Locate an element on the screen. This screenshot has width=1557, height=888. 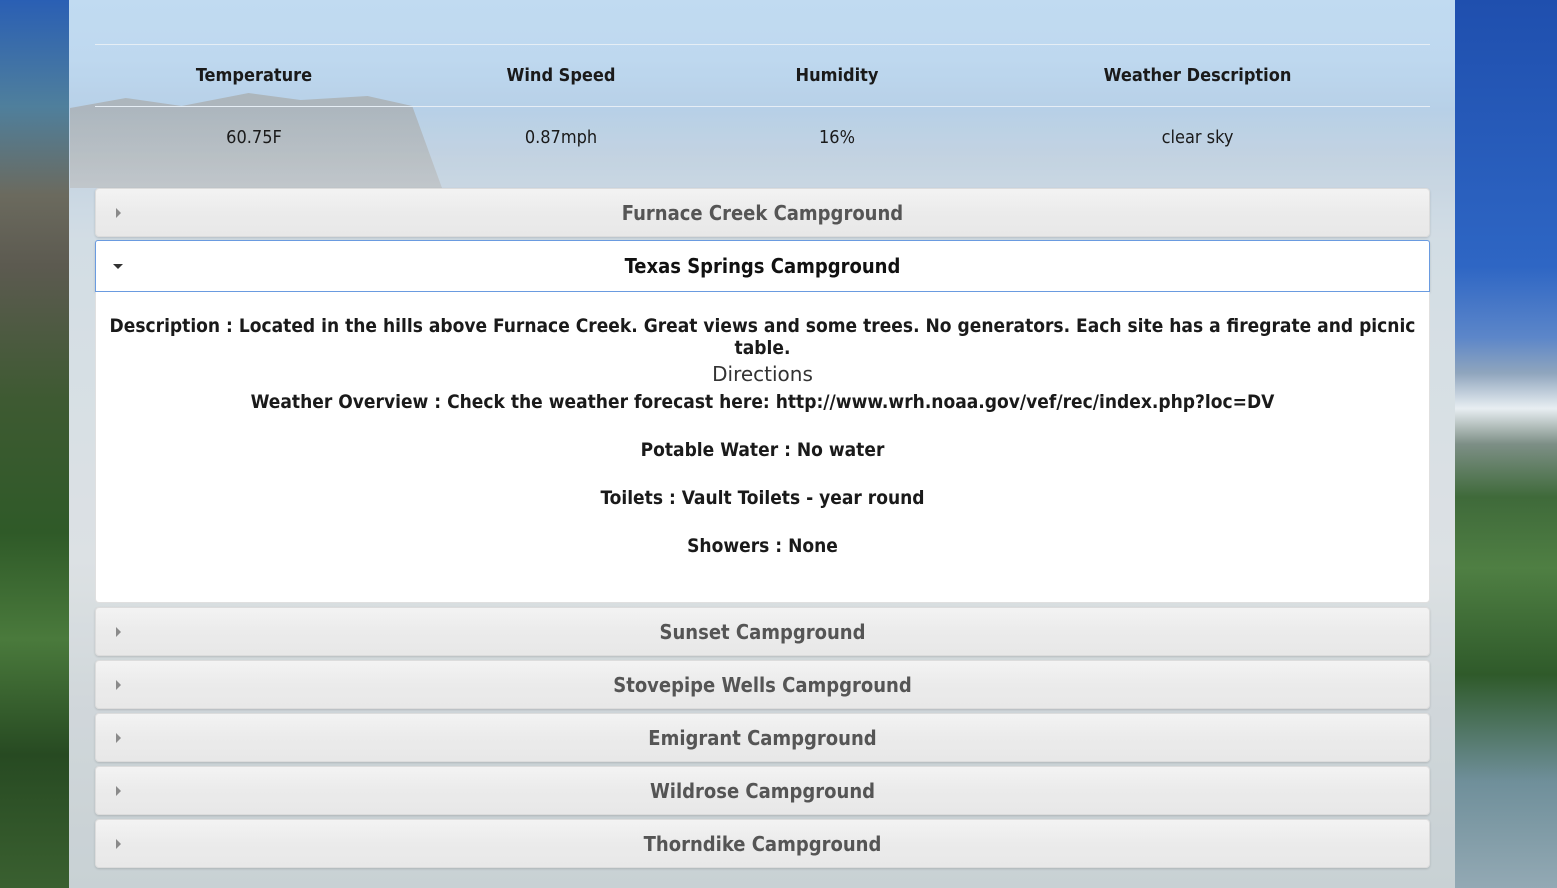
header-weather-description: Weather Description is located at coordinates (1197, 75).